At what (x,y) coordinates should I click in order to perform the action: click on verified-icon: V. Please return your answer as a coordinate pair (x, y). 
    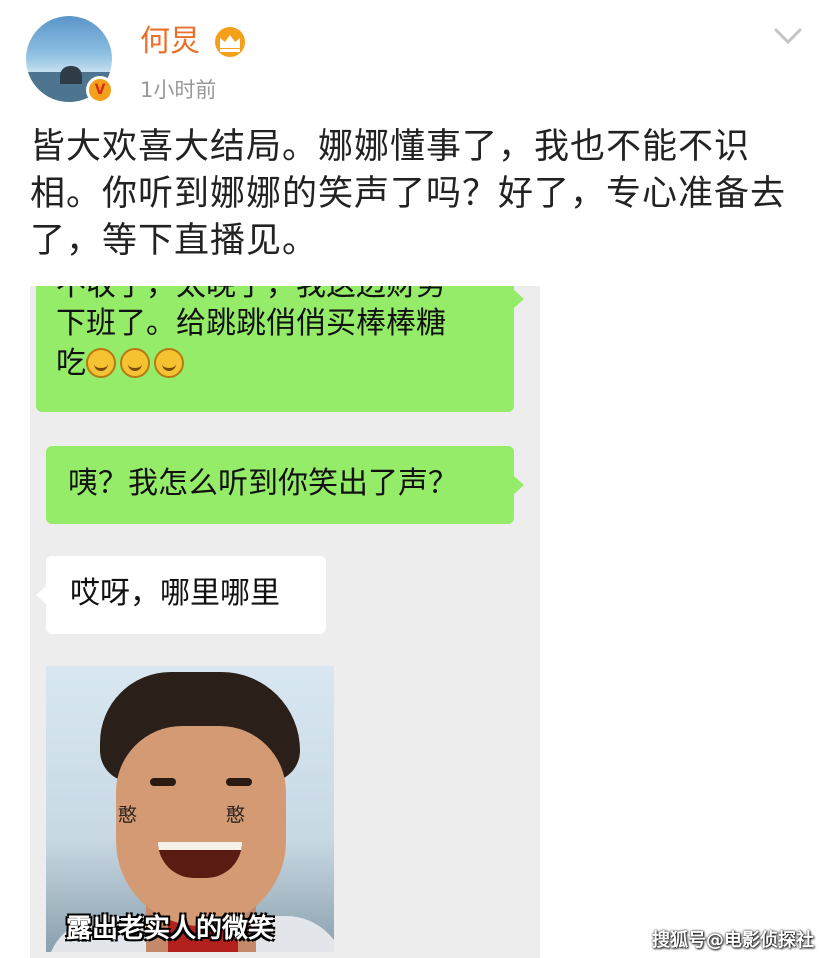
    Looking at the image, I should click on (100, 90).